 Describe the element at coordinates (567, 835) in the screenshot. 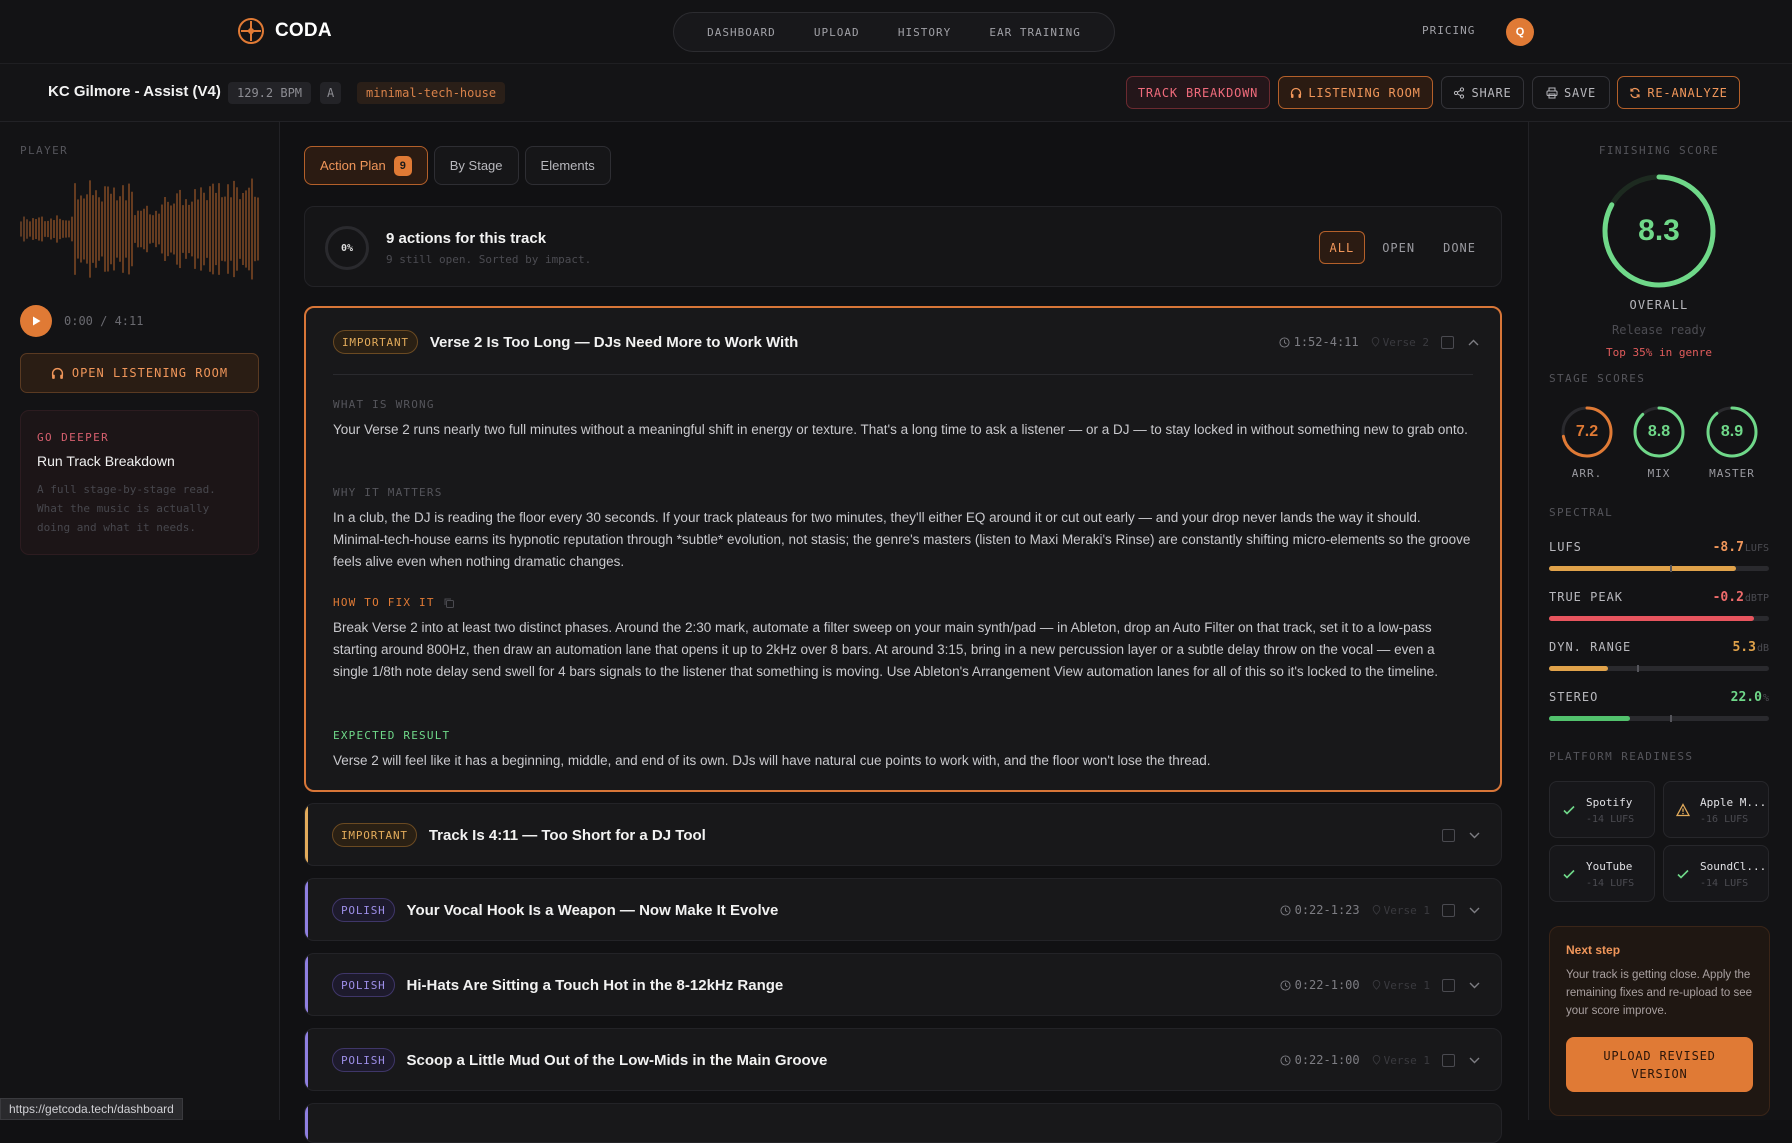

I see `action-title: Track Is 4:11 — Too Short for a DJ Tool` at that location.